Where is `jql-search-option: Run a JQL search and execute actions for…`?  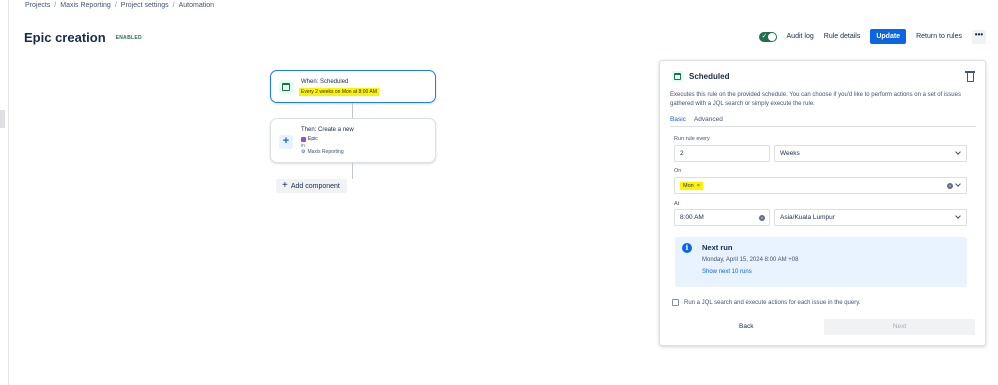 jql-search-option: Run a JQL search and execute actions for… is located at coordinates (766, 302).